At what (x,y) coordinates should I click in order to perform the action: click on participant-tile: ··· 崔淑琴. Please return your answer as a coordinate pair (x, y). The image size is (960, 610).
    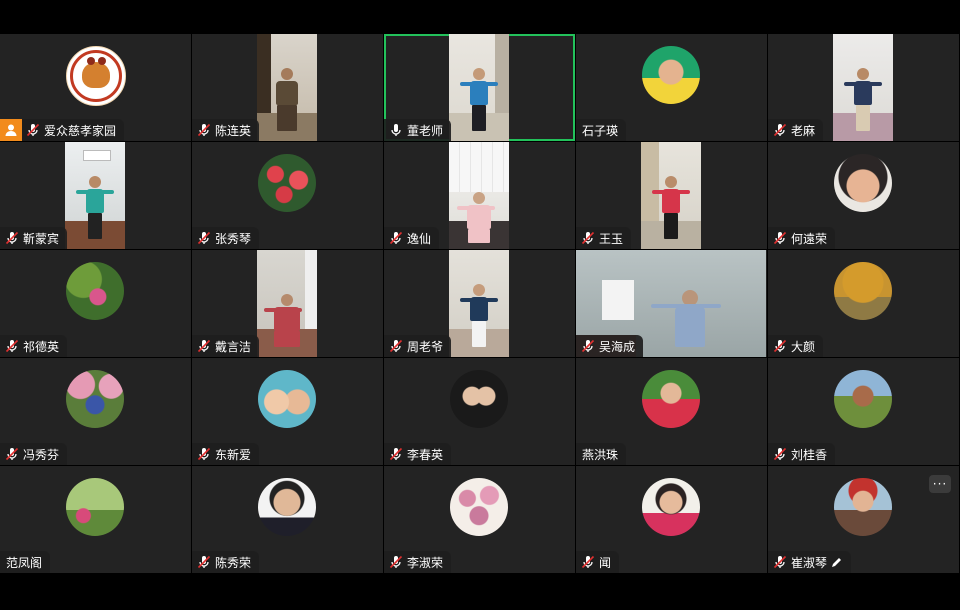
    Looking at the image, I should click on (863, 519).